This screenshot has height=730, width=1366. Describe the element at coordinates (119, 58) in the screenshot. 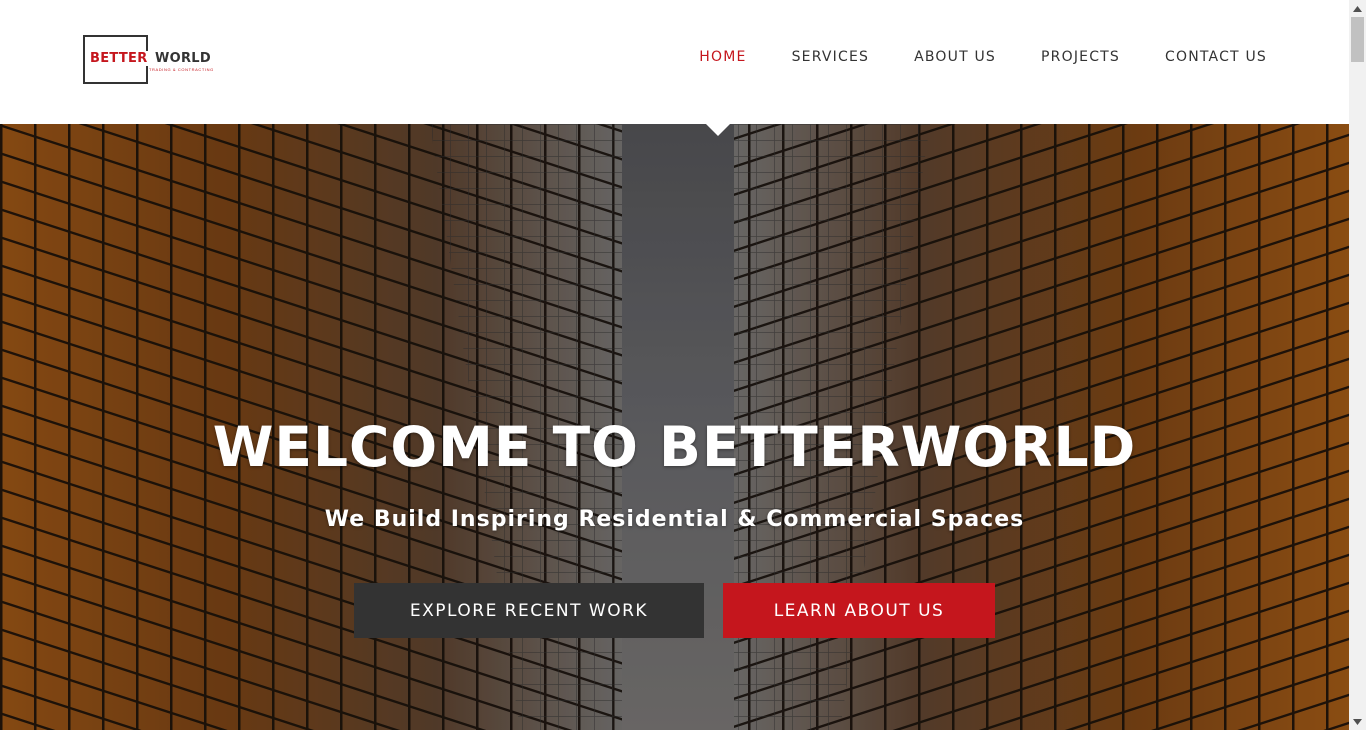

I see `logo-word-better: BETTER` at that location.